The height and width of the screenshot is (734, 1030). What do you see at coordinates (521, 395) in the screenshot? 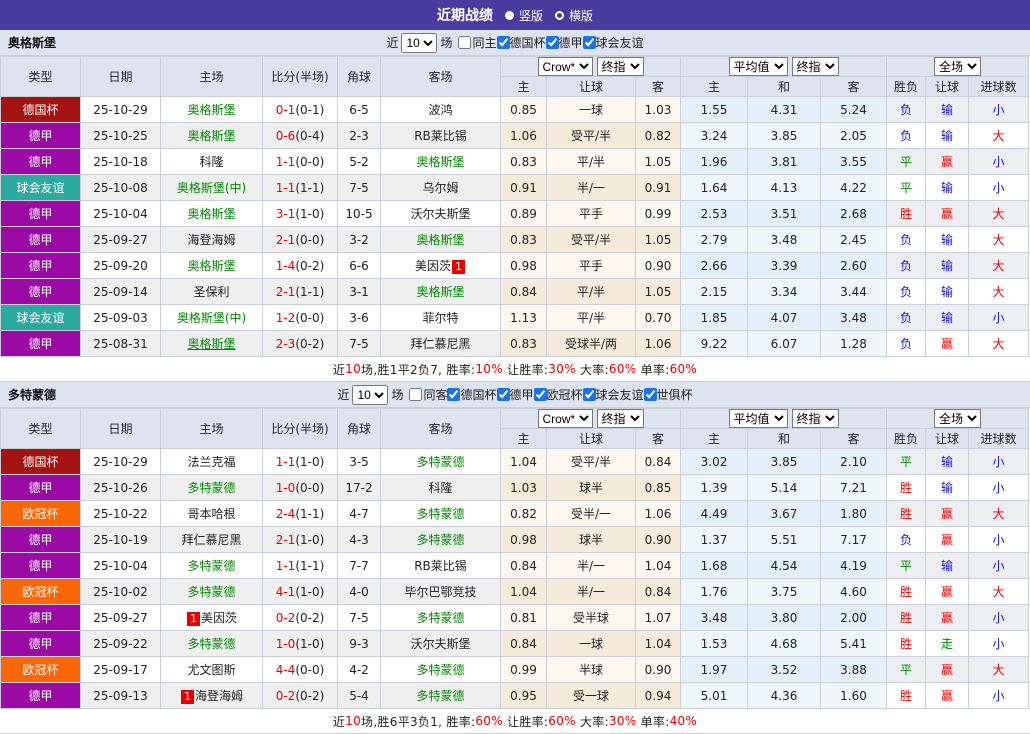
I see `league-checkbox-label: 德甲` at bounding box center [521, 395].